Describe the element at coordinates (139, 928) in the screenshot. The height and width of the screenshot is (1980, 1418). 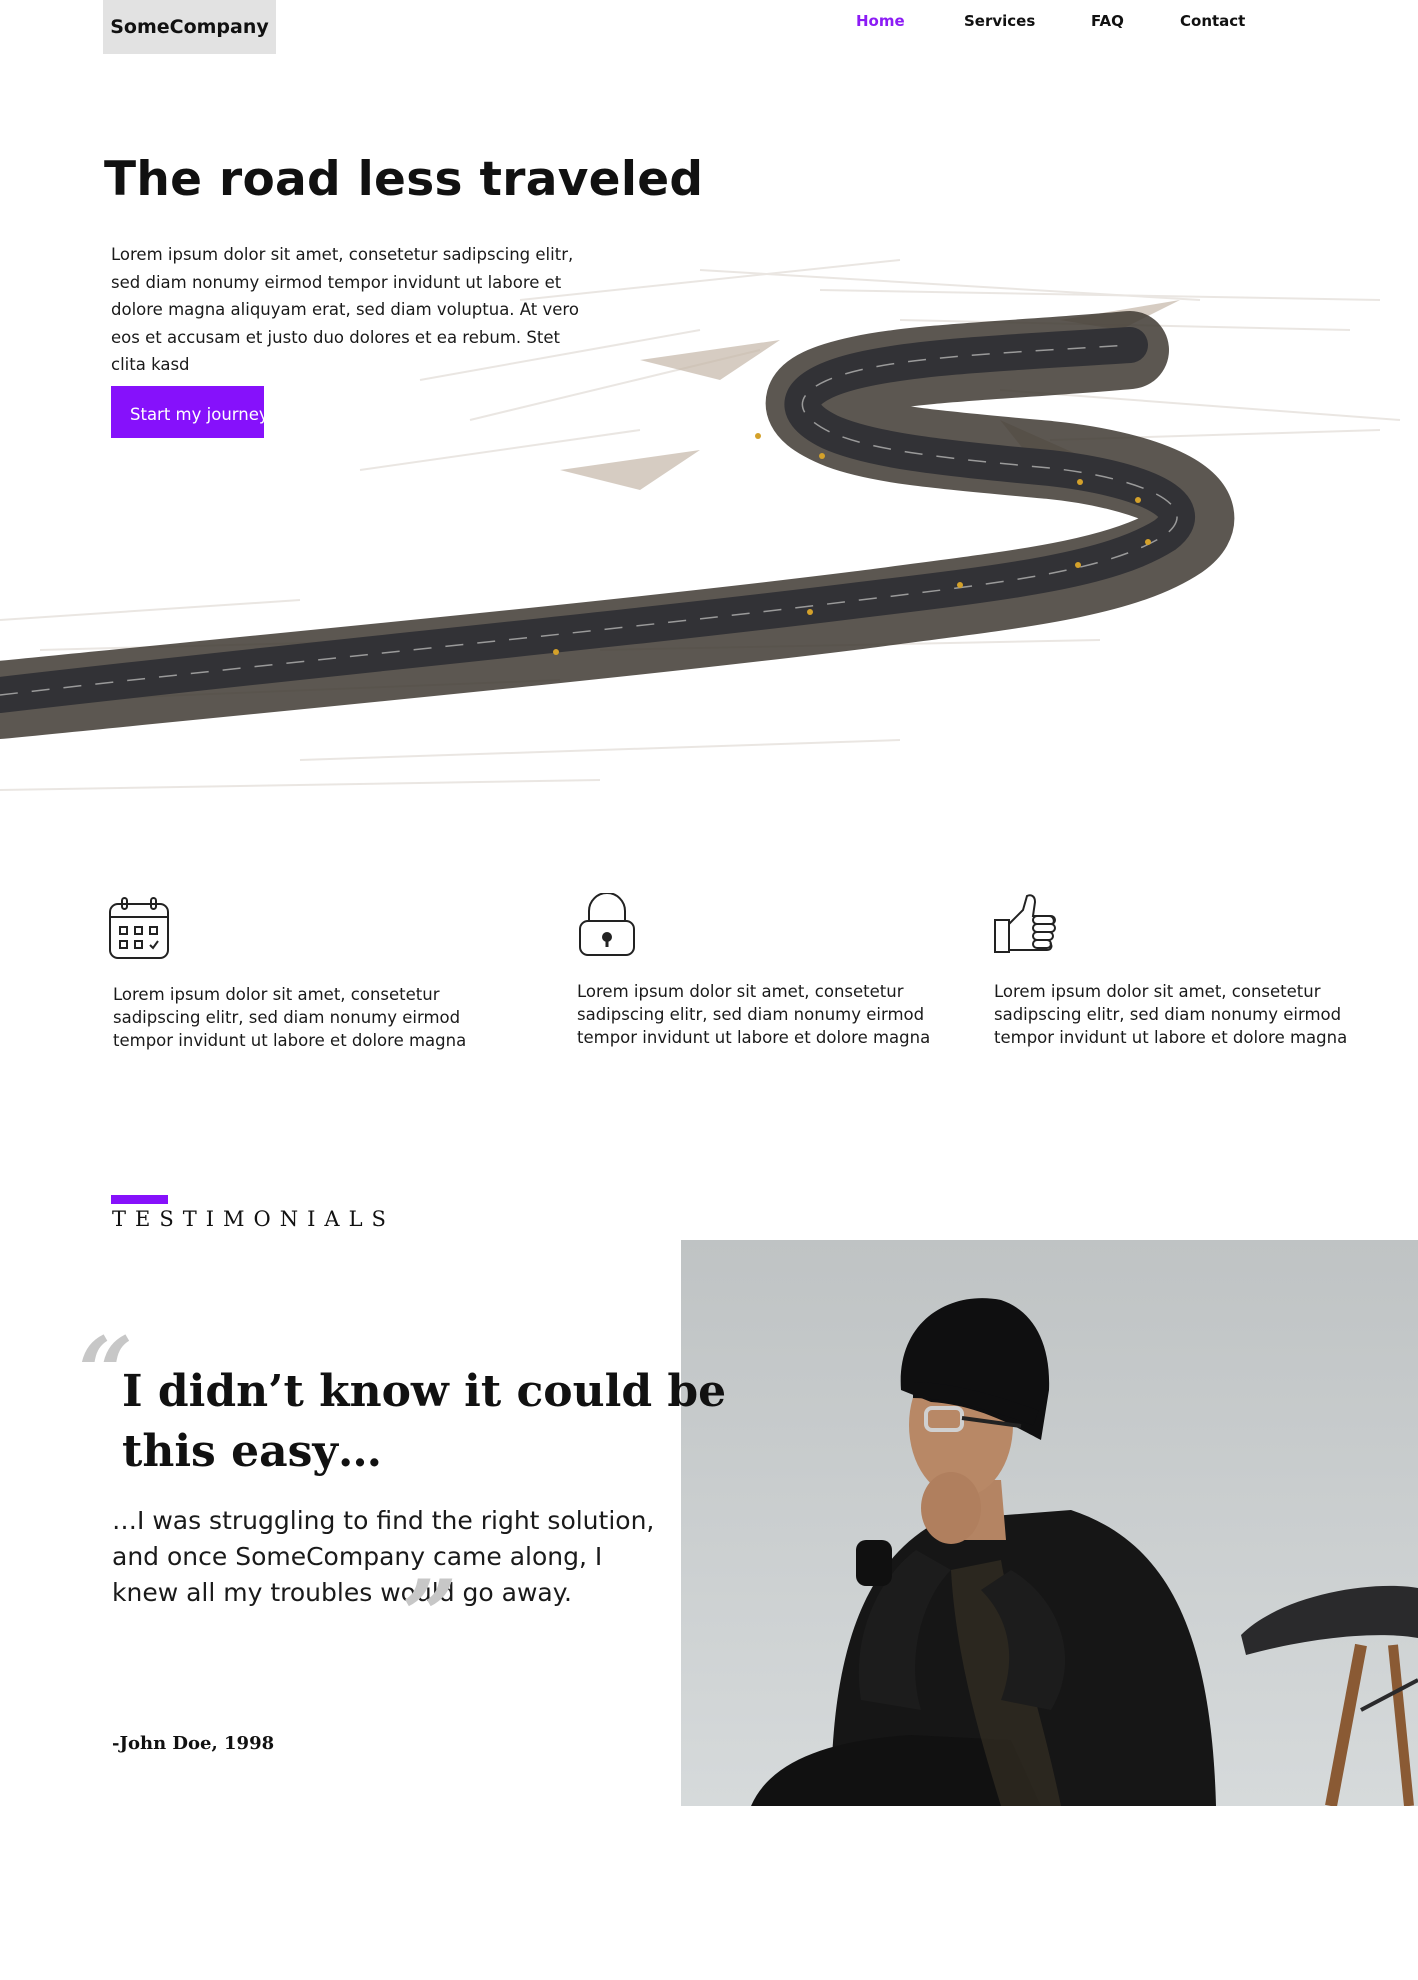
I see `calendar-icon` at that location.